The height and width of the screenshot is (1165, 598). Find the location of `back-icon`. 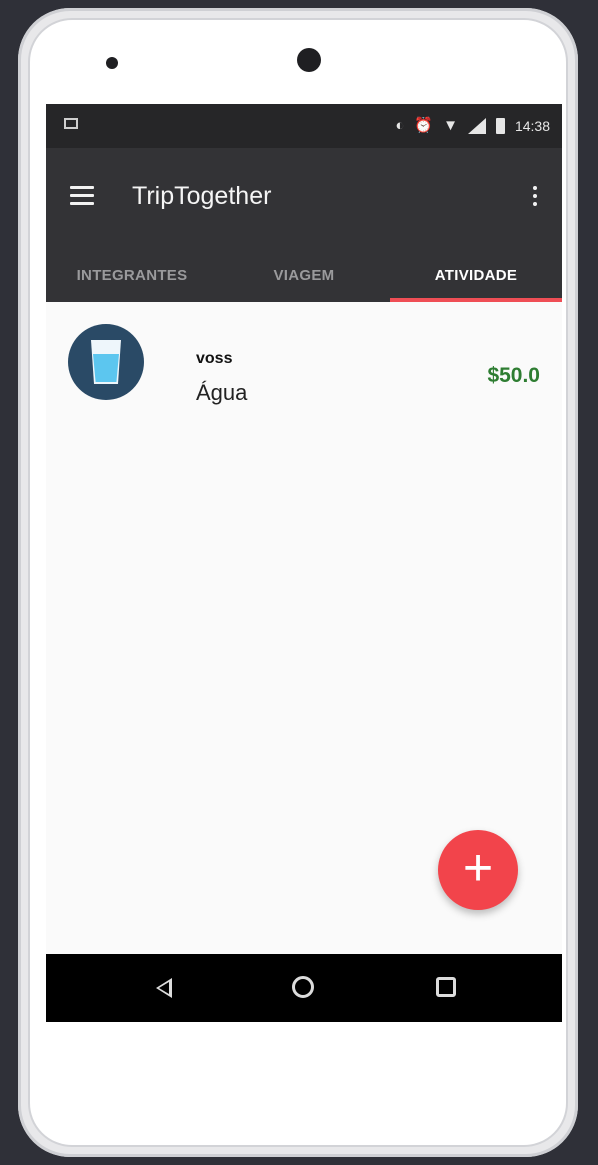

back-icon is located at coordinates (164, 988).